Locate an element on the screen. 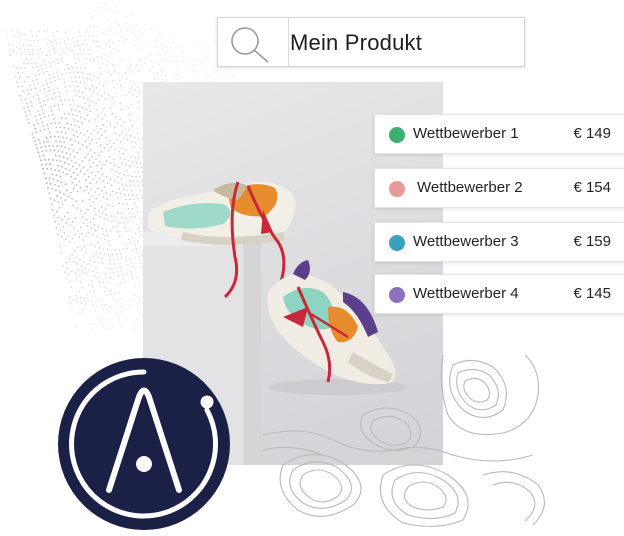 The image size is (624, 536). competitor-card-3: Wettbewerber 3 € 159 is located at coordinates (499, 242).